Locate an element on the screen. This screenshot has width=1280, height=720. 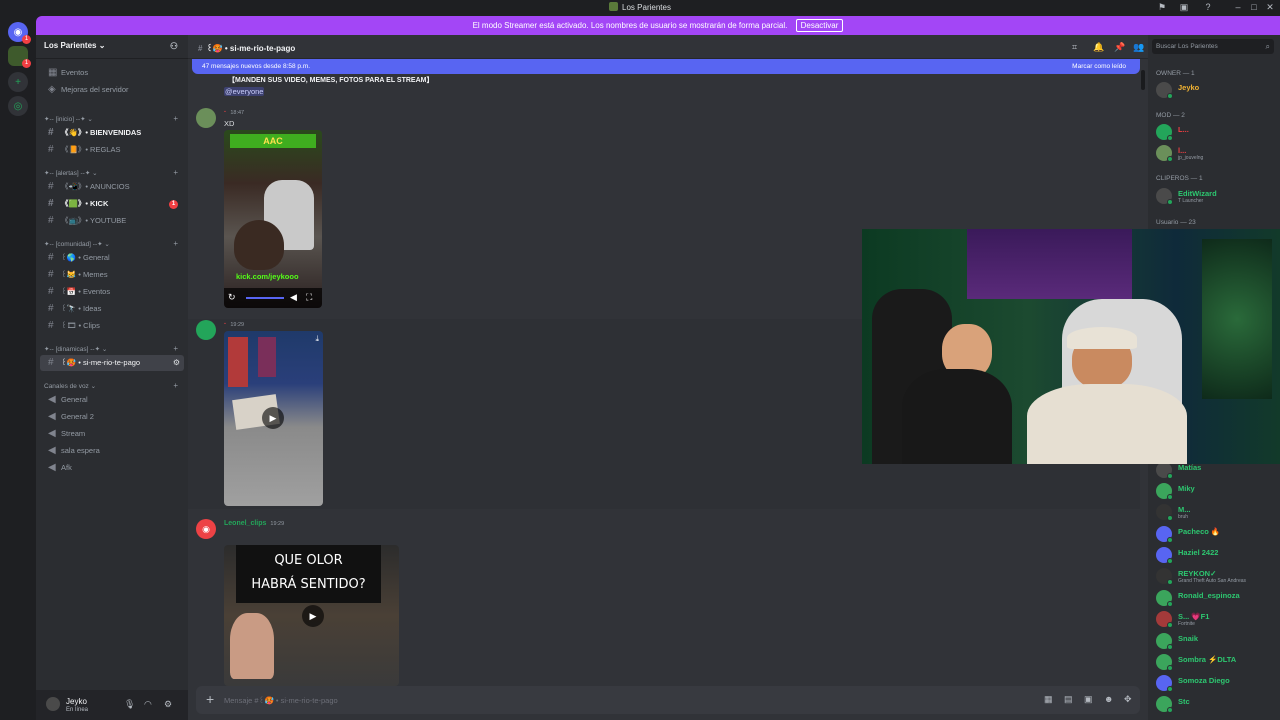
add-attachment-icon: + is located at coordinates (210, 699).